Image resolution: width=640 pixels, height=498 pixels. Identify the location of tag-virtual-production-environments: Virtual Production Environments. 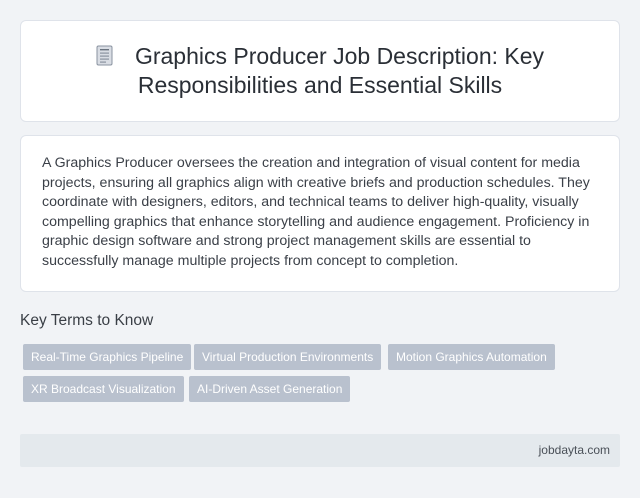
(288, 357).